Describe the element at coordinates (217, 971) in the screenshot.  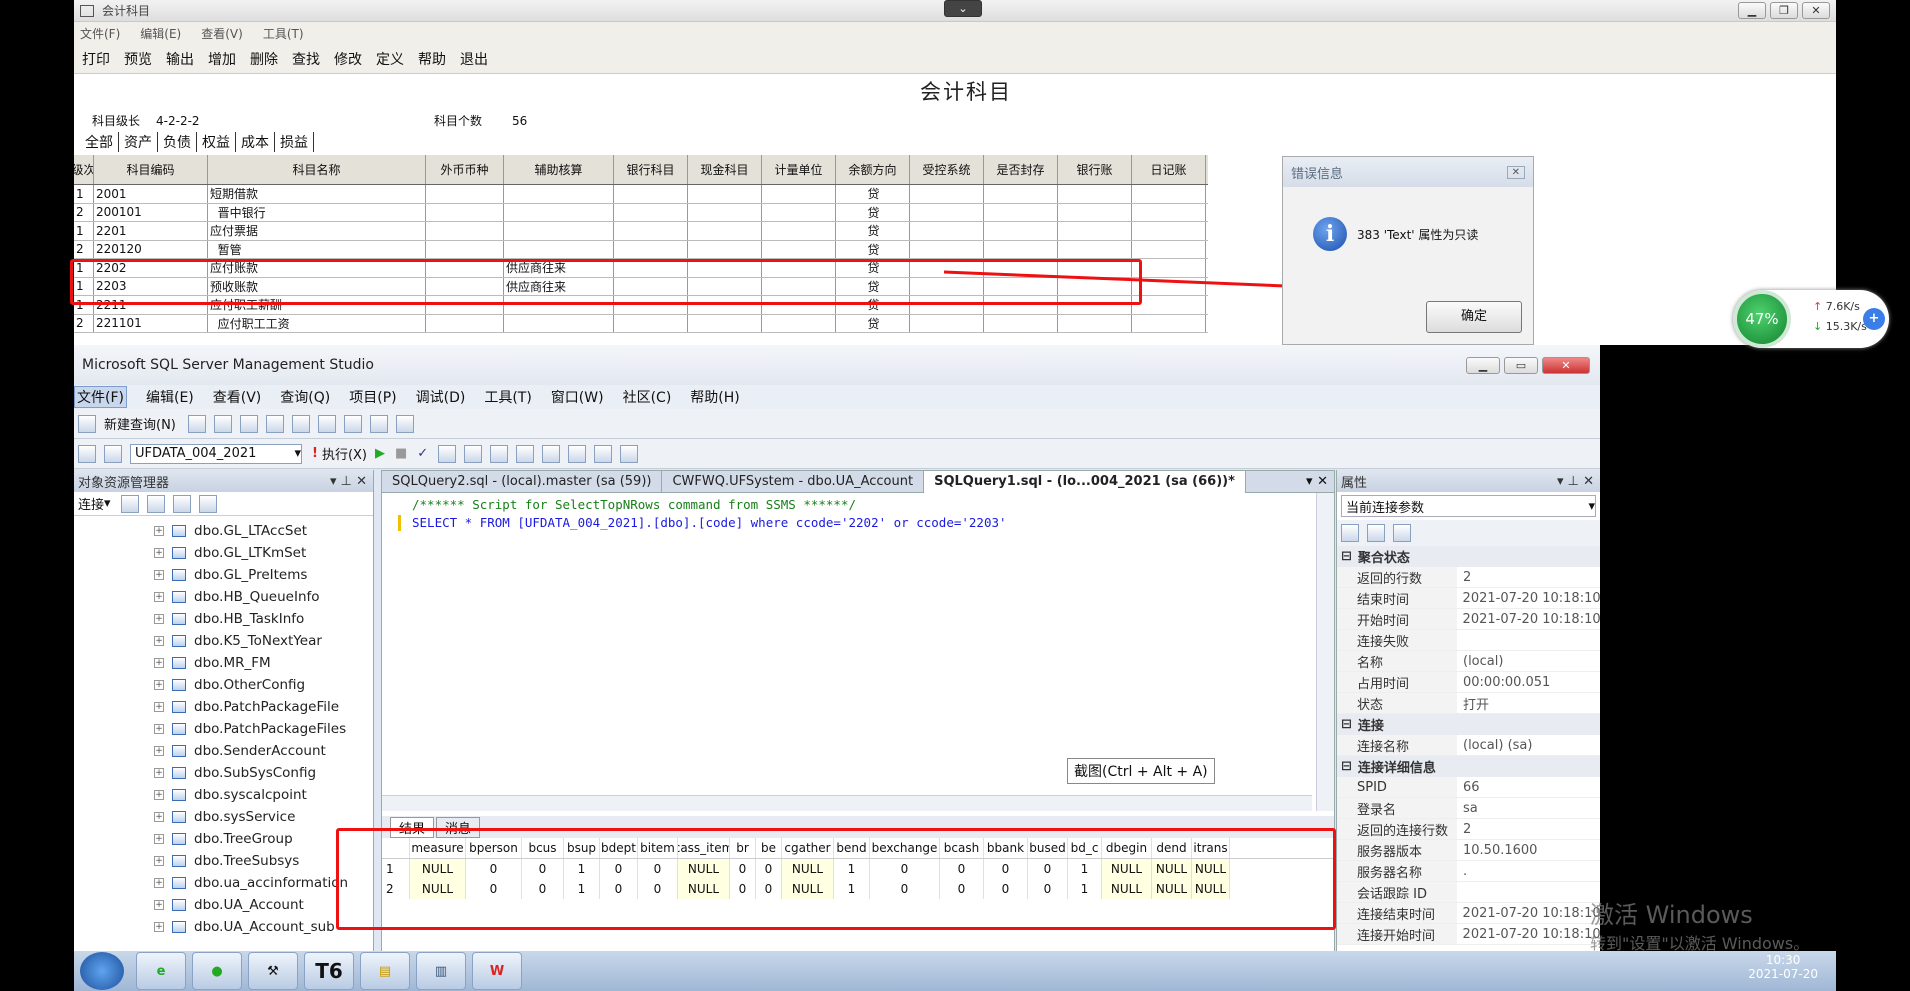
I see `wechat-taskbar-icon: ●` at that location.